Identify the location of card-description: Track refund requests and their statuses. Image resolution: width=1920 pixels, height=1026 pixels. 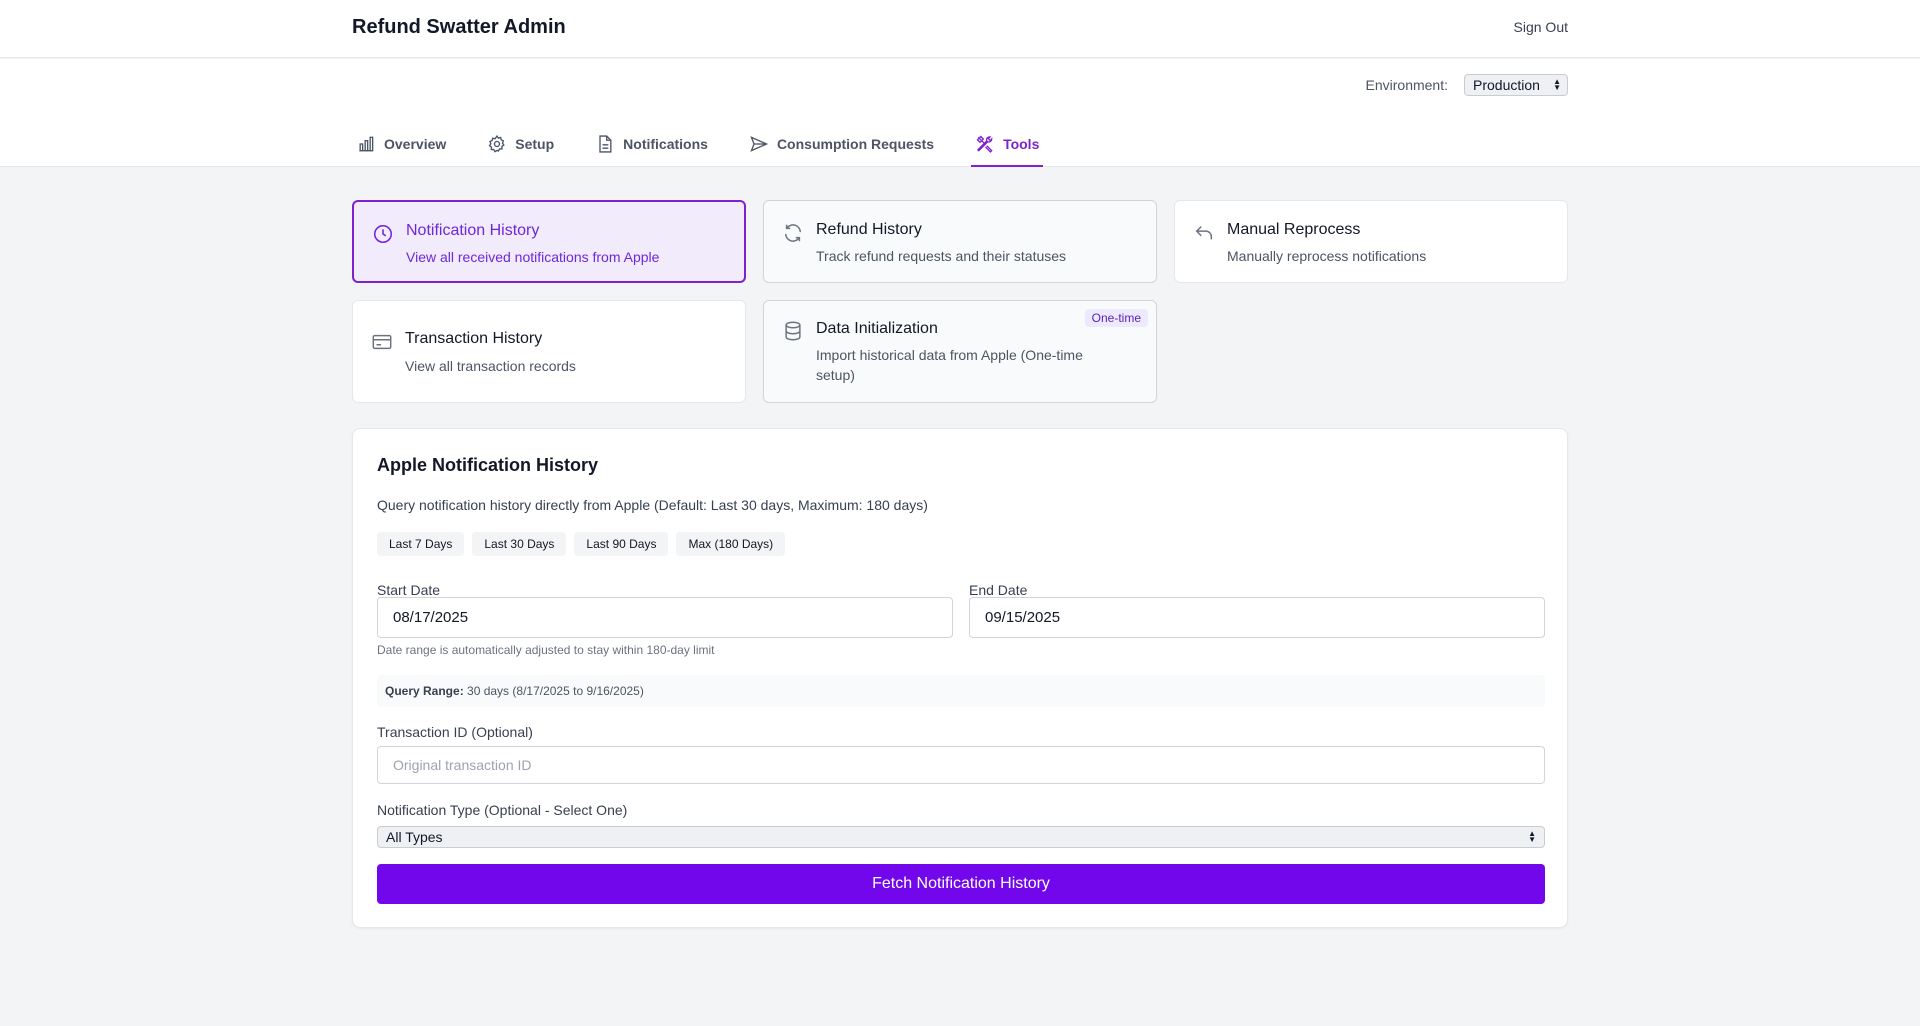
(941, 256).